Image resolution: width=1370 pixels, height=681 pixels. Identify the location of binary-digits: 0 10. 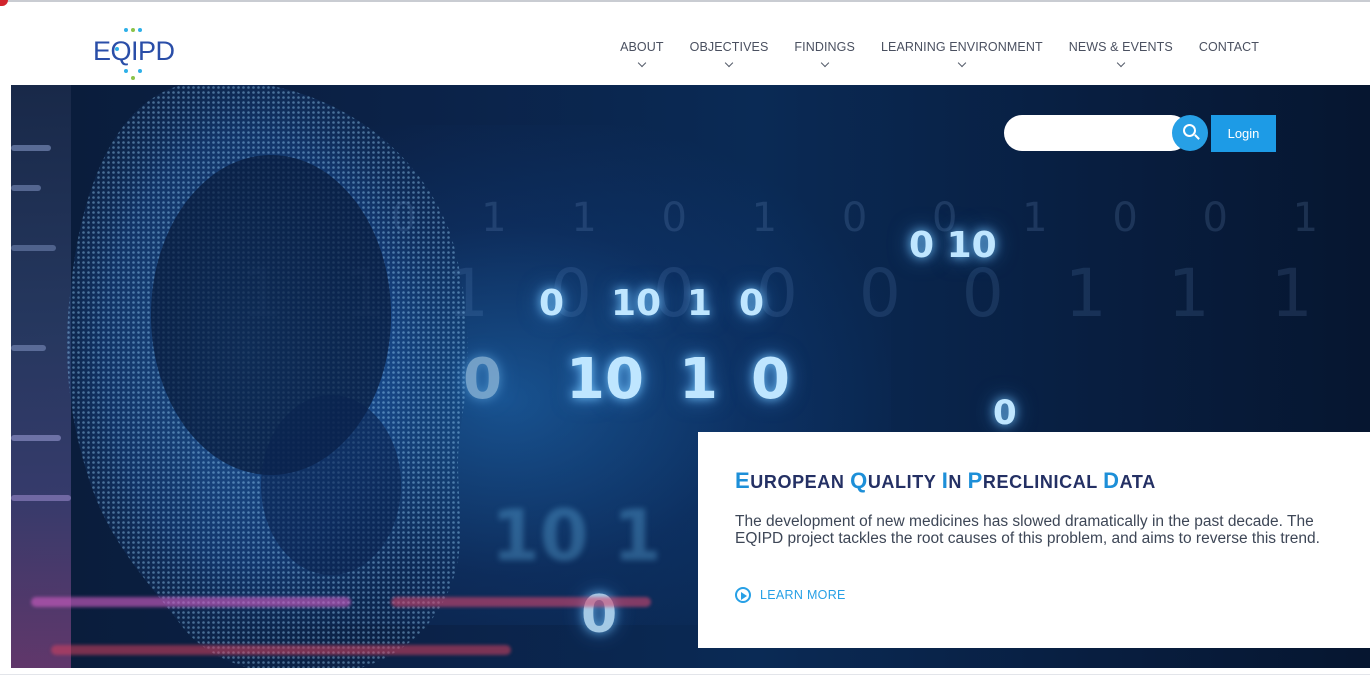
(953, 245).